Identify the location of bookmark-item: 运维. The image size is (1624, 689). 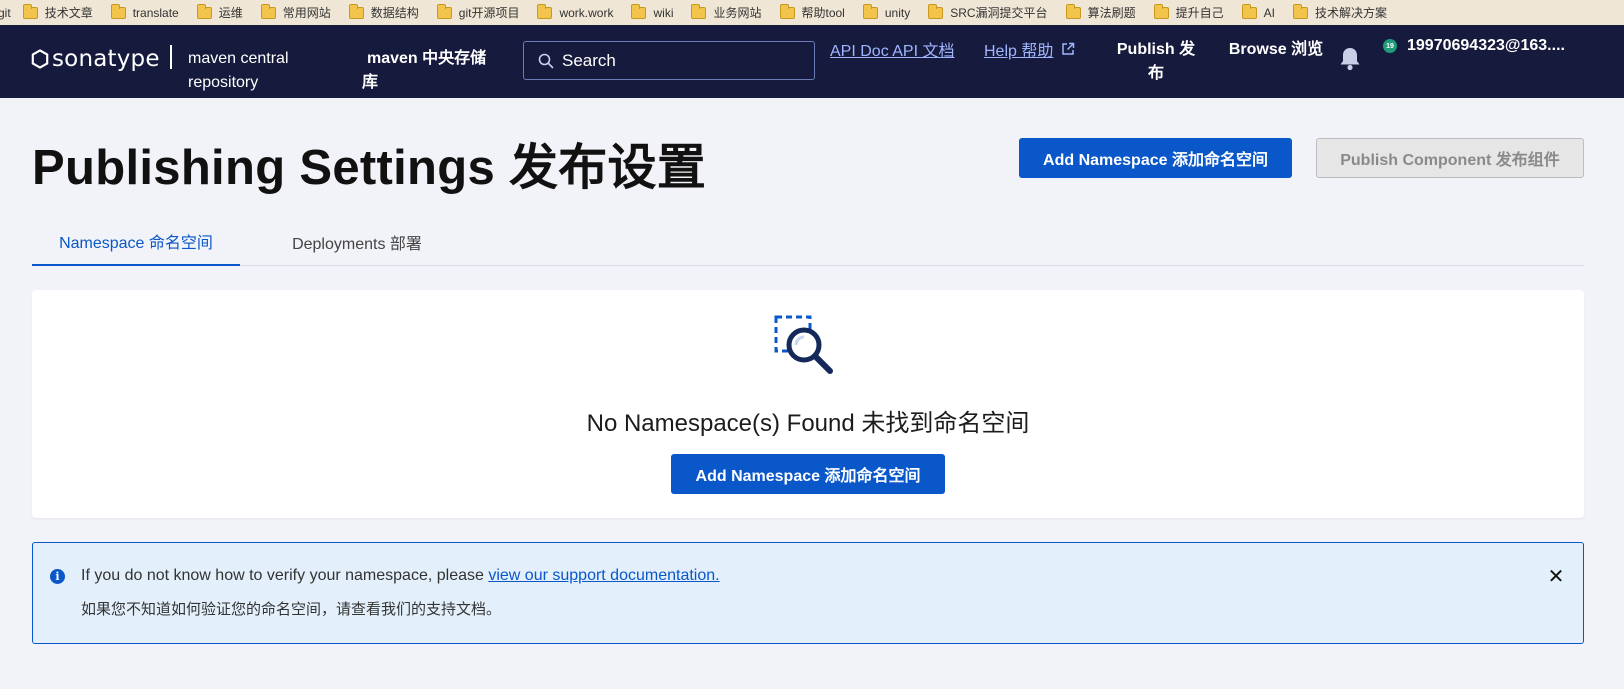
(219, 12).